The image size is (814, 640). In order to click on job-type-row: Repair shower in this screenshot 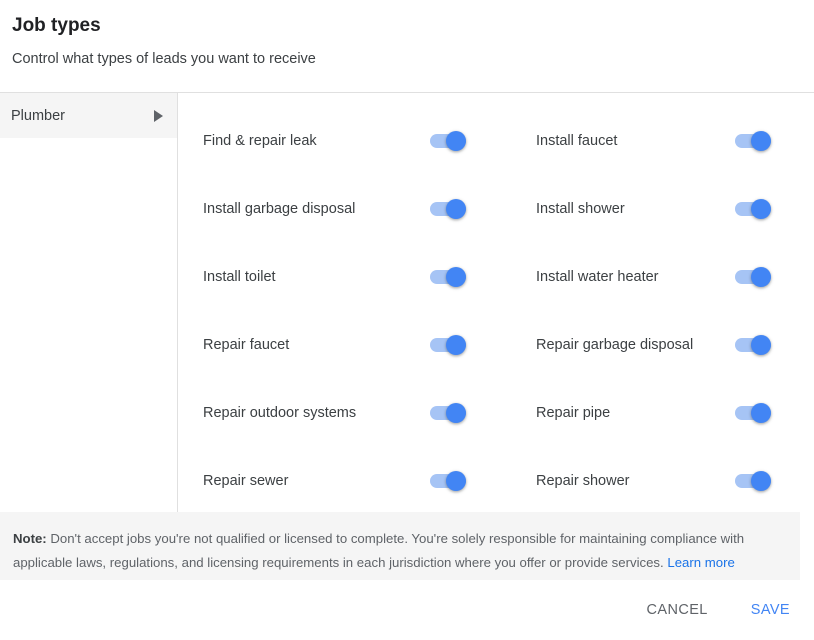, I will do `click(662, 481)`.